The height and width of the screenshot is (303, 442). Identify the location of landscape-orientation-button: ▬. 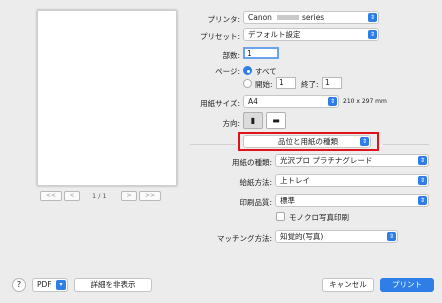
(276, 120).